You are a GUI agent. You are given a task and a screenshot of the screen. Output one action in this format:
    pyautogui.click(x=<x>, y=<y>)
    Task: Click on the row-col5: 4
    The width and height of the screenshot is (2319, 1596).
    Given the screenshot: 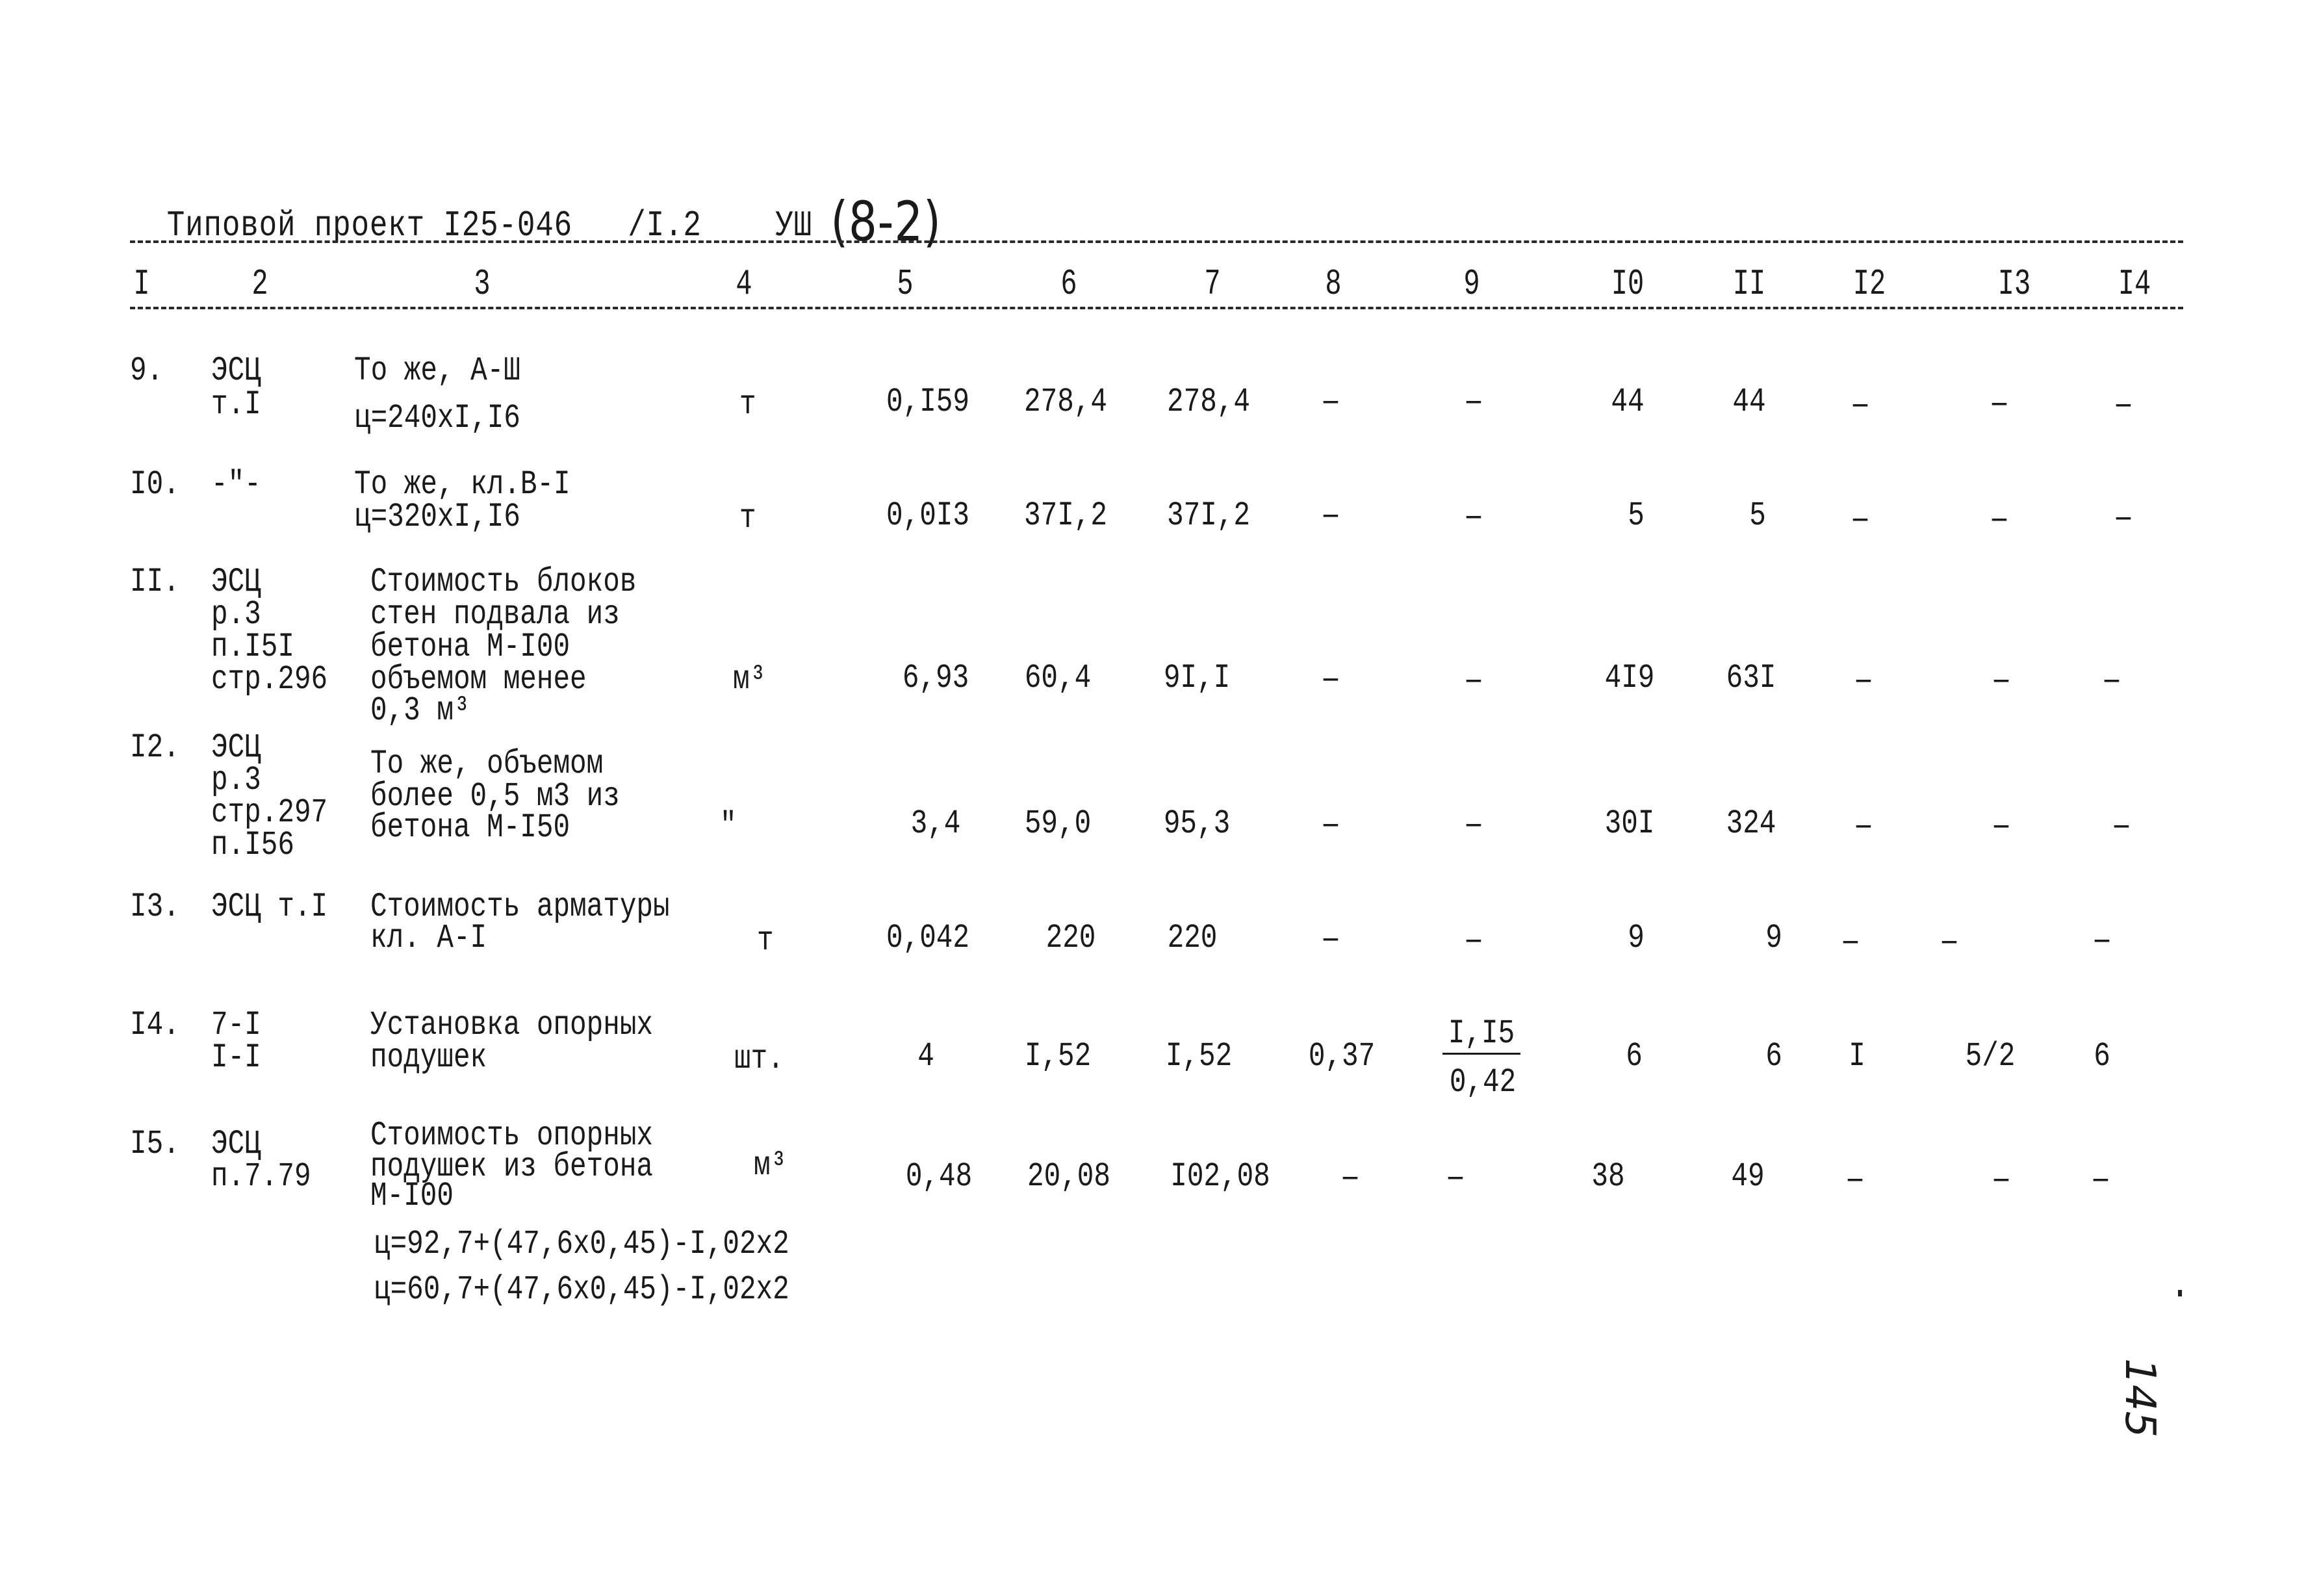 What is the action you would take?
    pyautogui.click(x=925, y=1056)
    